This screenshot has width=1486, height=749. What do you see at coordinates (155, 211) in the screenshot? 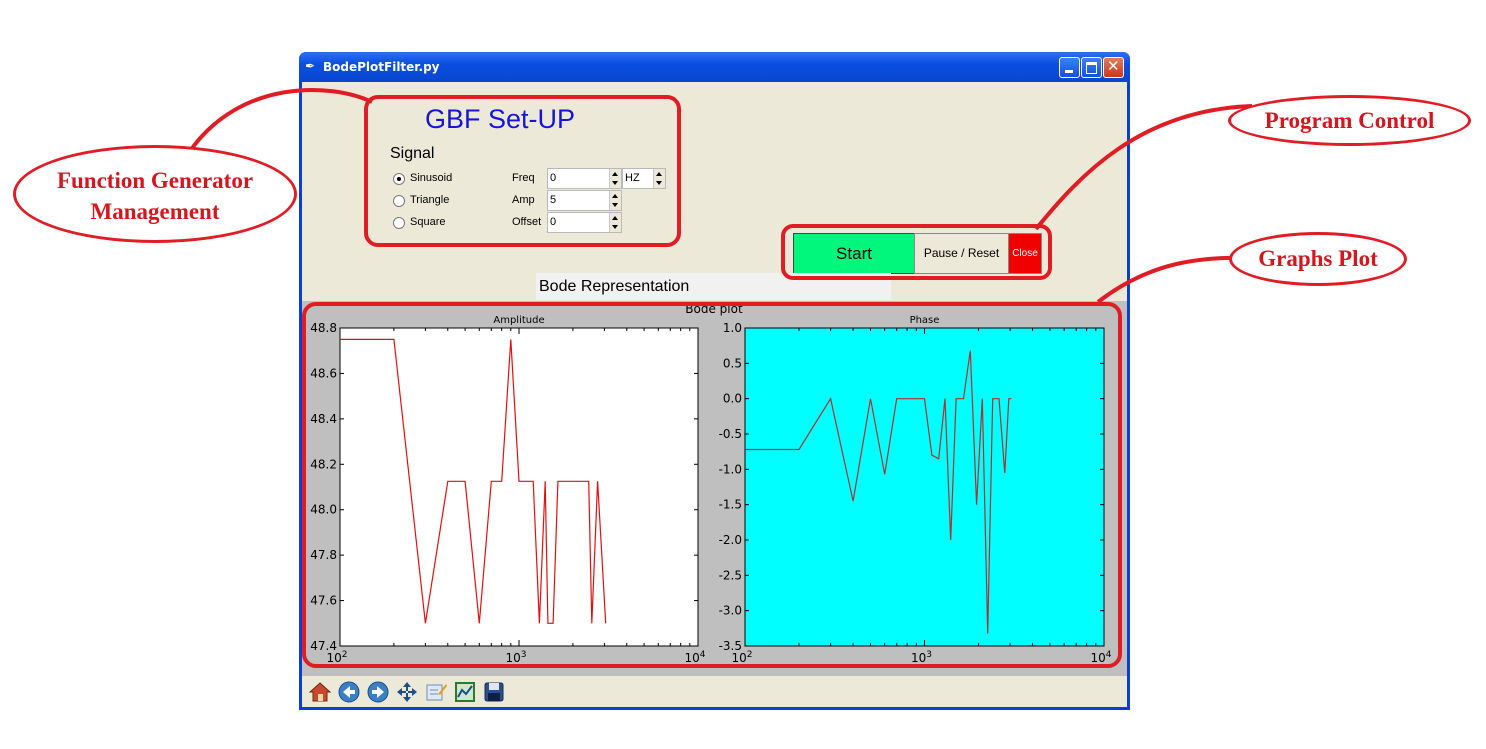
I see `callout-line: Management` at bounding box center [155, 211].